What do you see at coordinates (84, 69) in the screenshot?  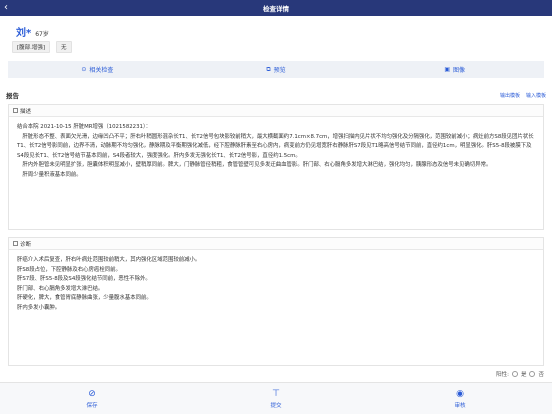 I see `link-icon: ⊙` at bounding box center [84, 69].